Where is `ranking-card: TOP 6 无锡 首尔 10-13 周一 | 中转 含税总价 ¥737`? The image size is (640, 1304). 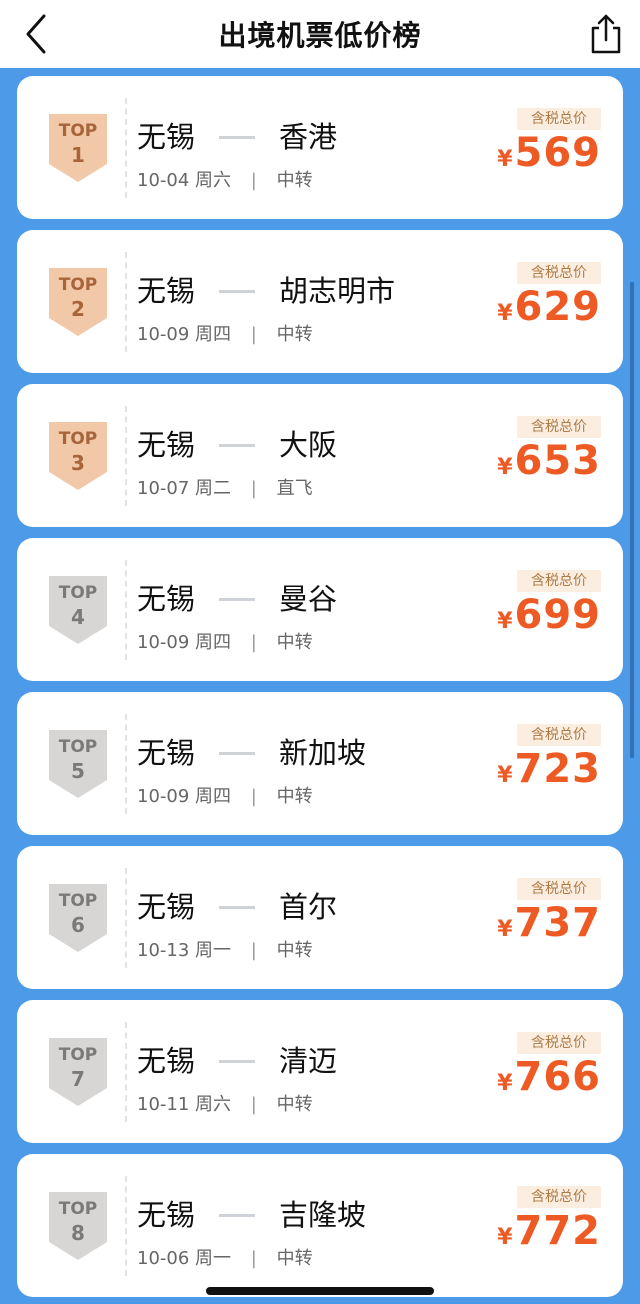 ranking-card: TOP 6 无锡 首尔 10-13 周一 | 中转 含税总价 ¥737 is located at coordinates (320, 917).